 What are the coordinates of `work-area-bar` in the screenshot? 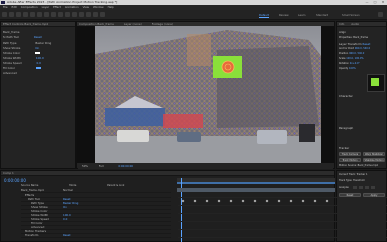 It's located at (256, 183).